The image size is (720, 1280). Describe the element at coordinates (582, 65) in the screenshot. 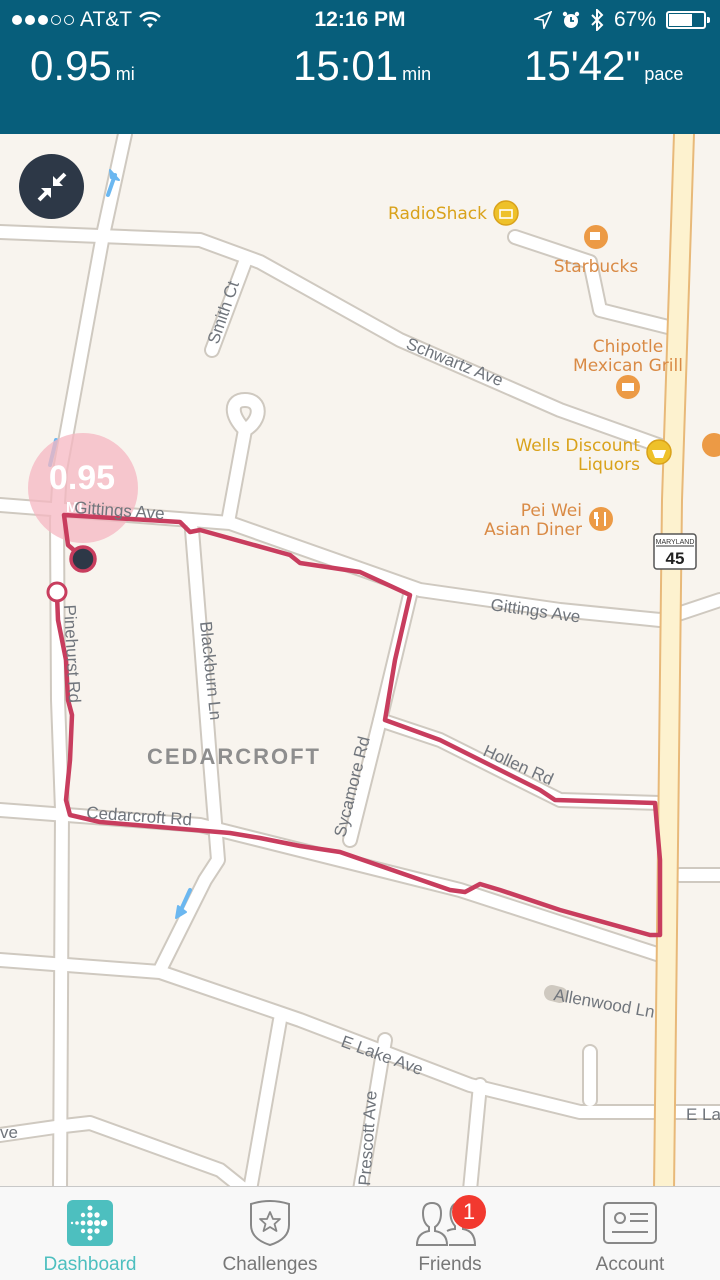

I see `pace-value: 15'42"` at that location.